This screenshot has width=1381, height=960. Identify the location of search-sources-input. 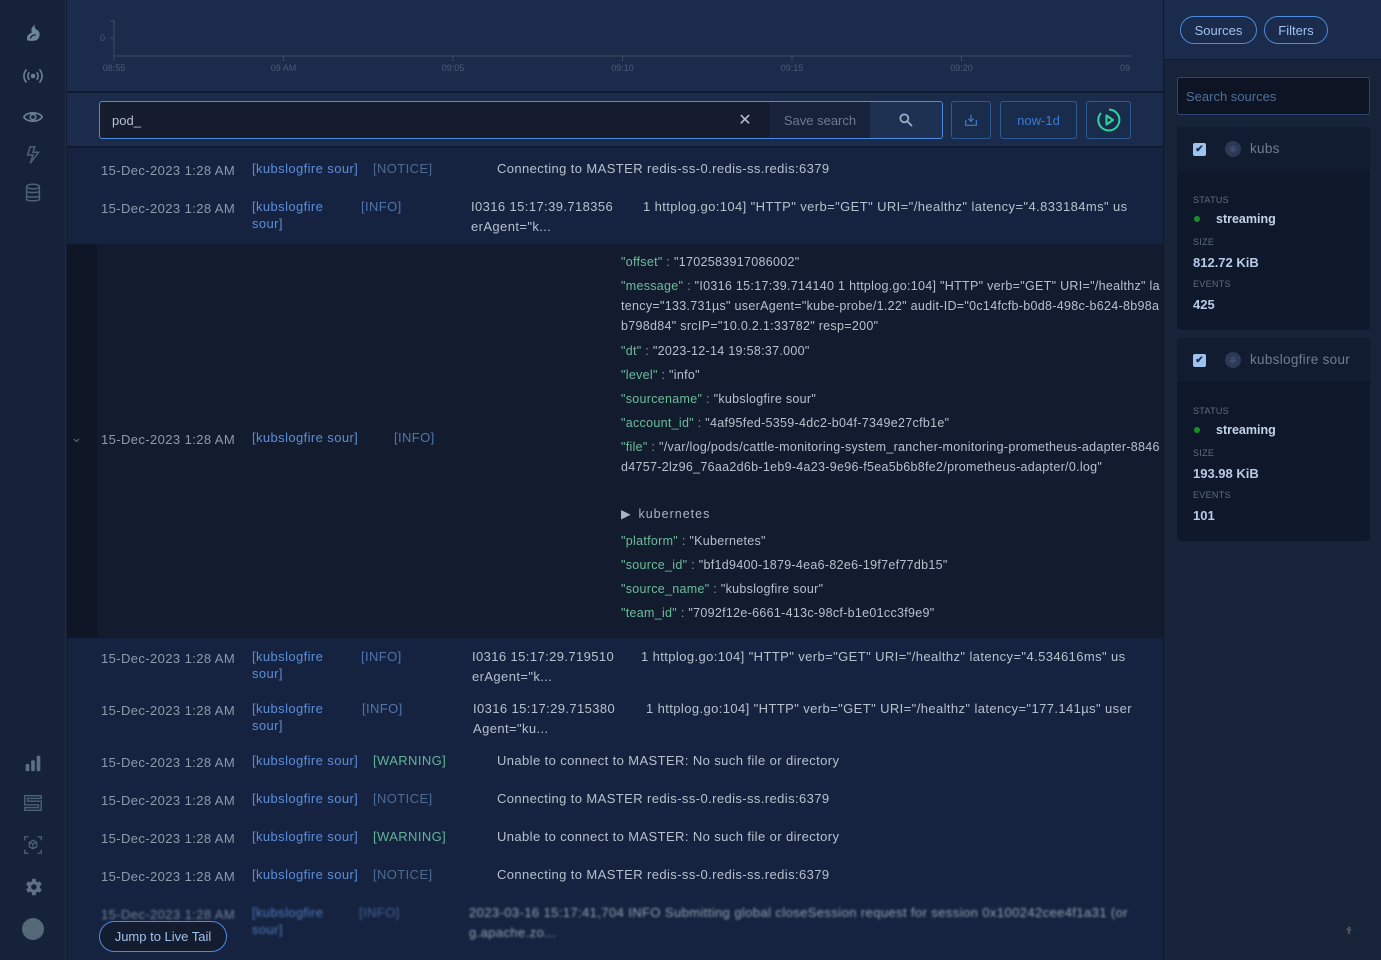
(1273, 96).